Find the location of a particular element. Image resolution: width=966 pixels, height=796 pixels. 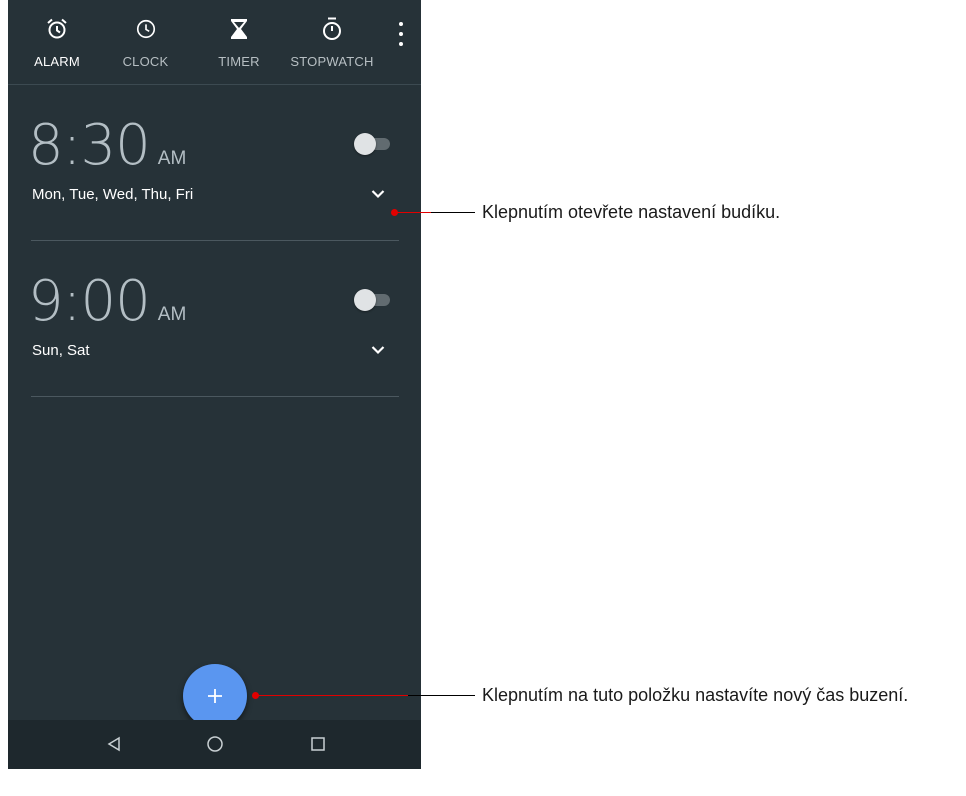

navigation-bar is located at coordinates (214, 744).